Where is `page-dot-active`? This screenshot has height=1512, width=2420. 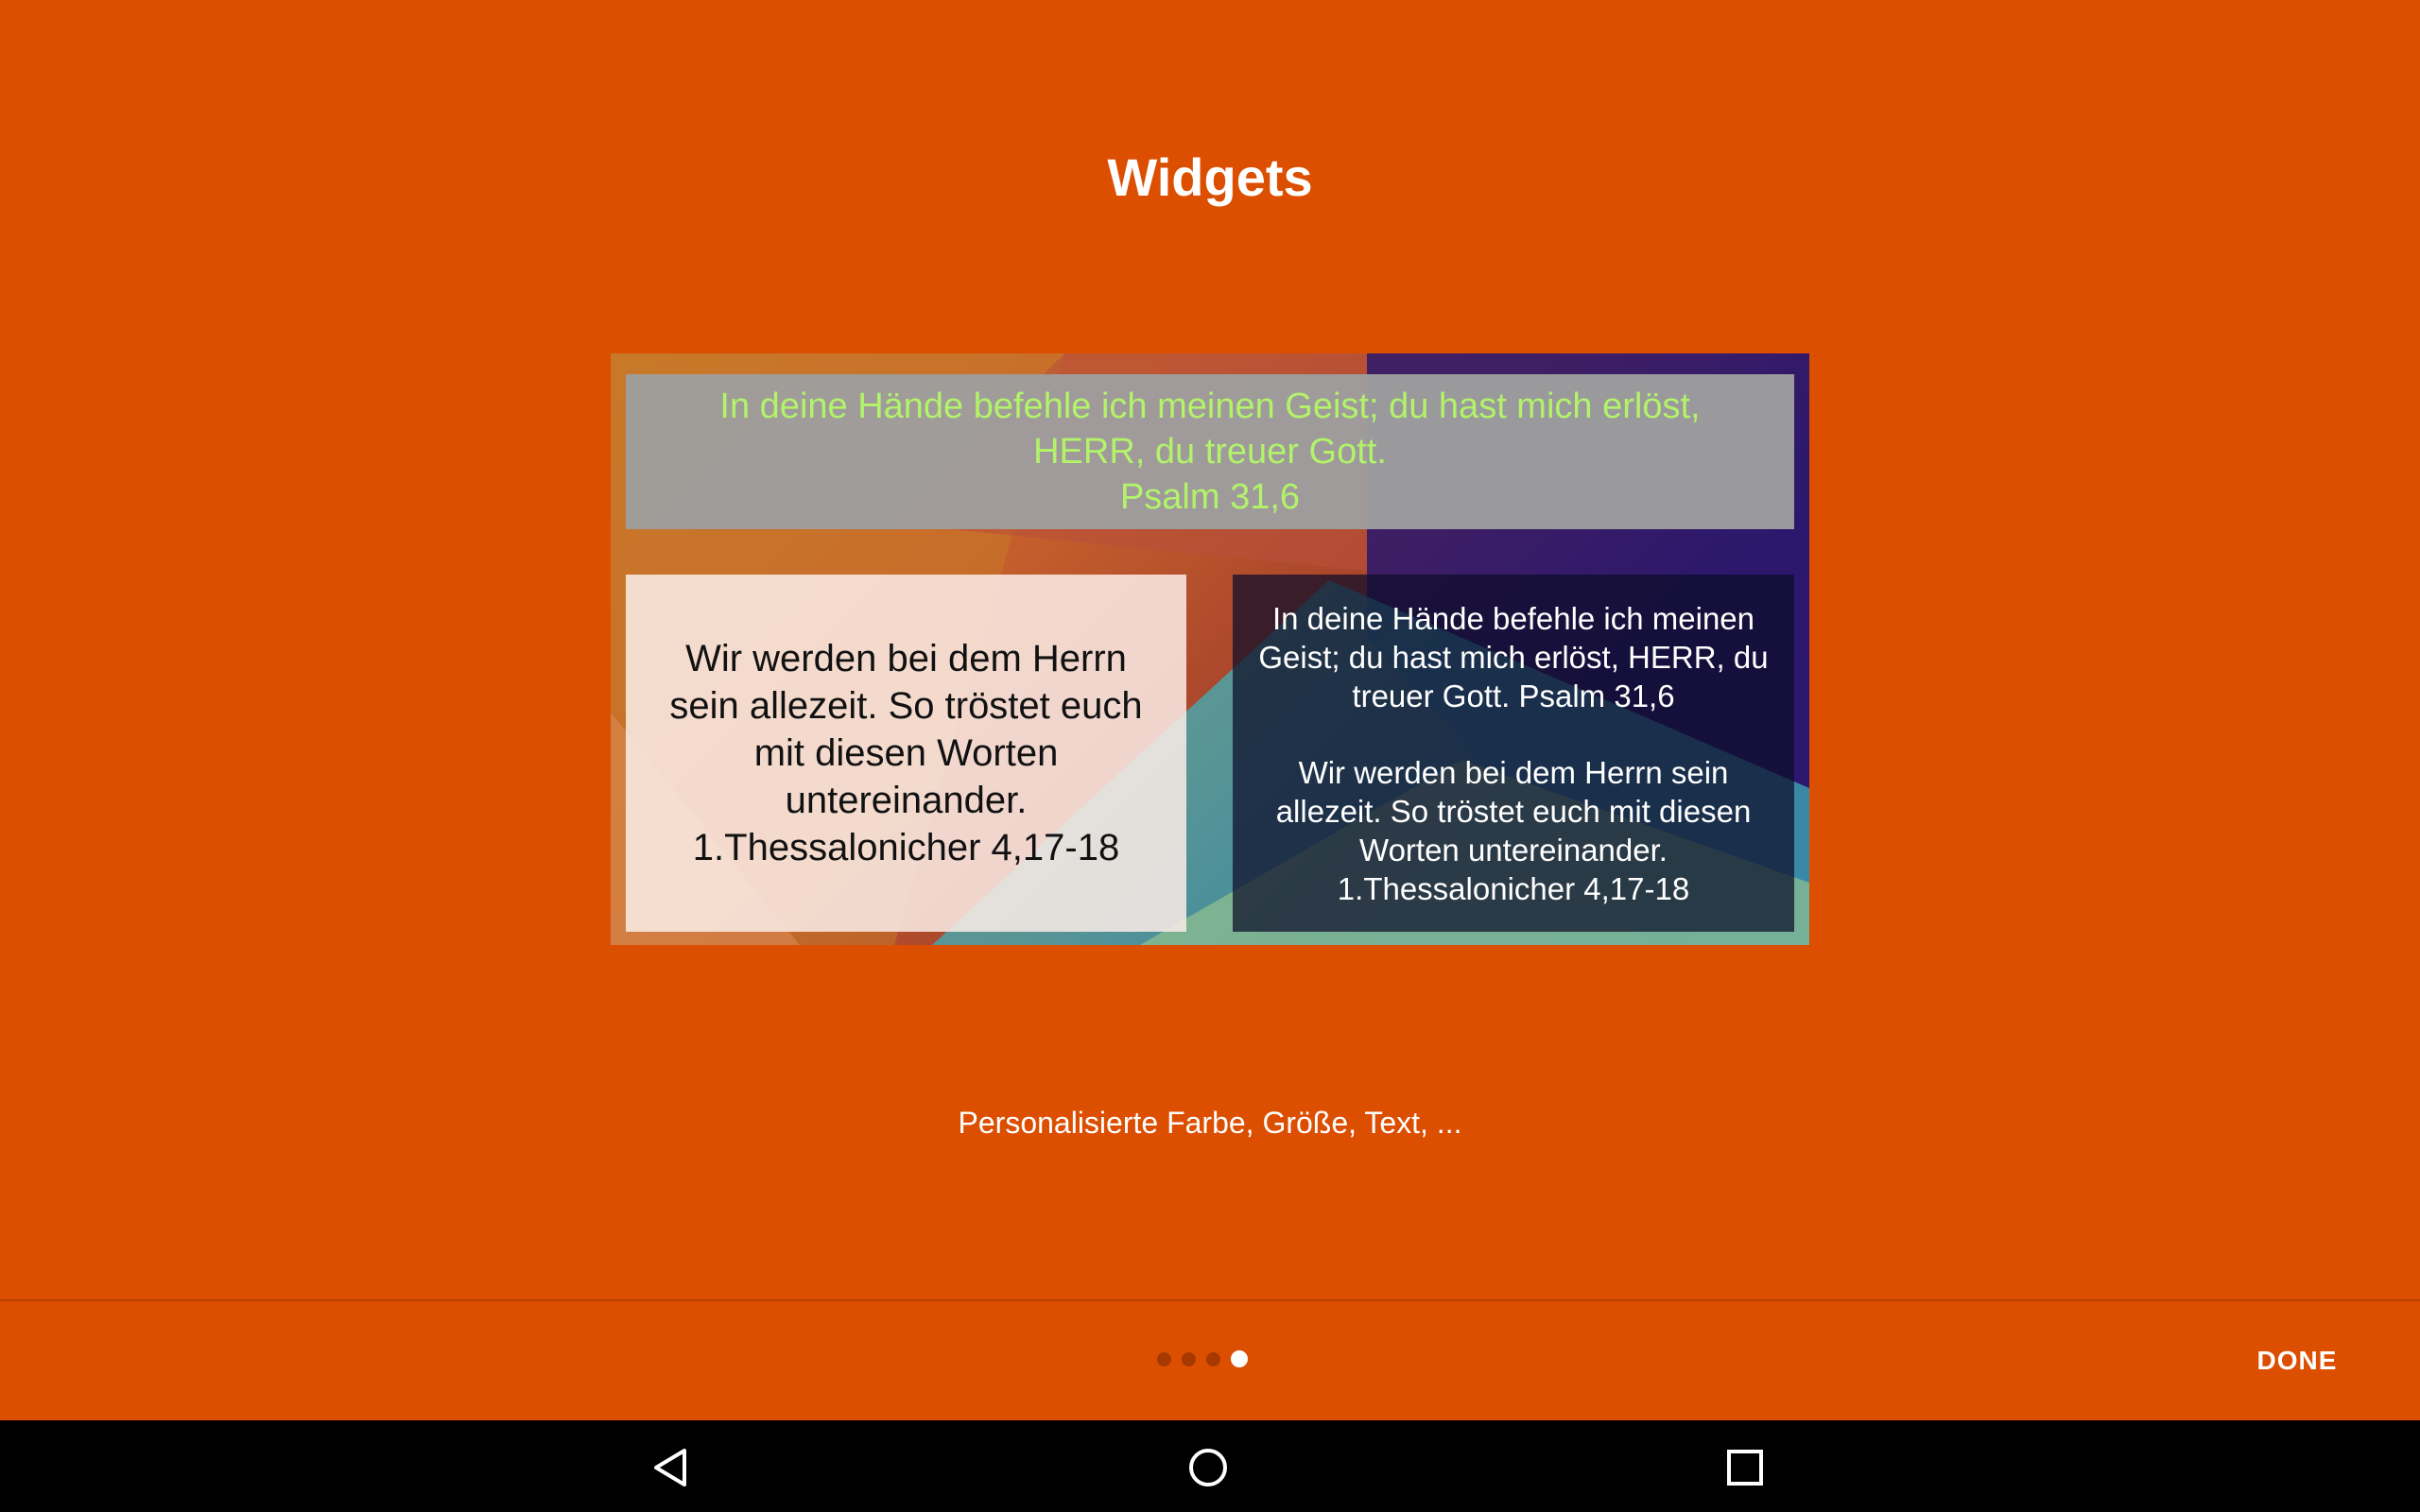
page-dot-active is located at coordinates (1239, 1358).